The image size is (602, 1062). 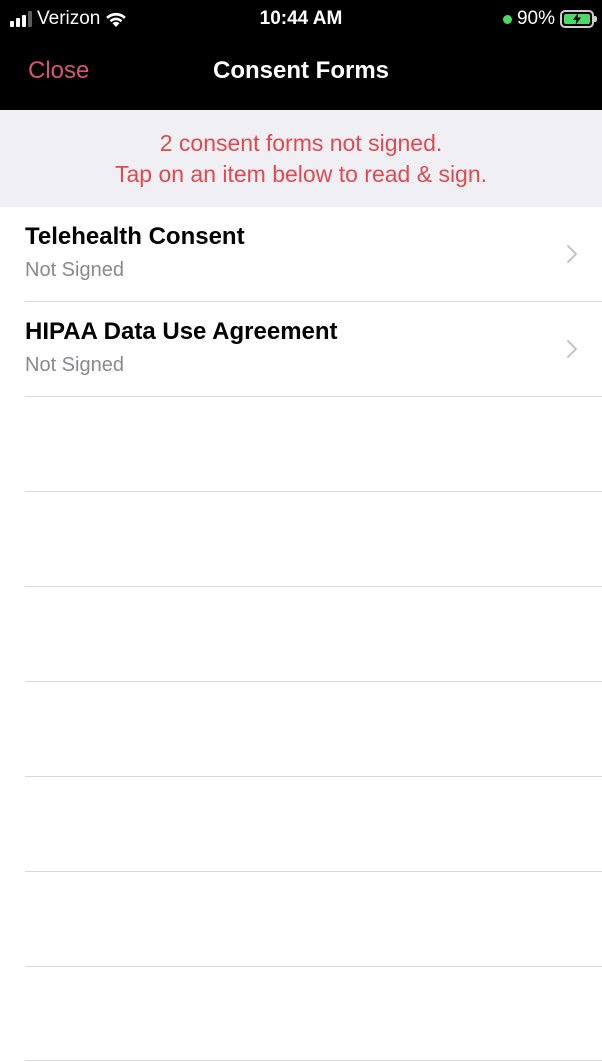 I want to click on status-right: 90%, so click(x=549, y=19).